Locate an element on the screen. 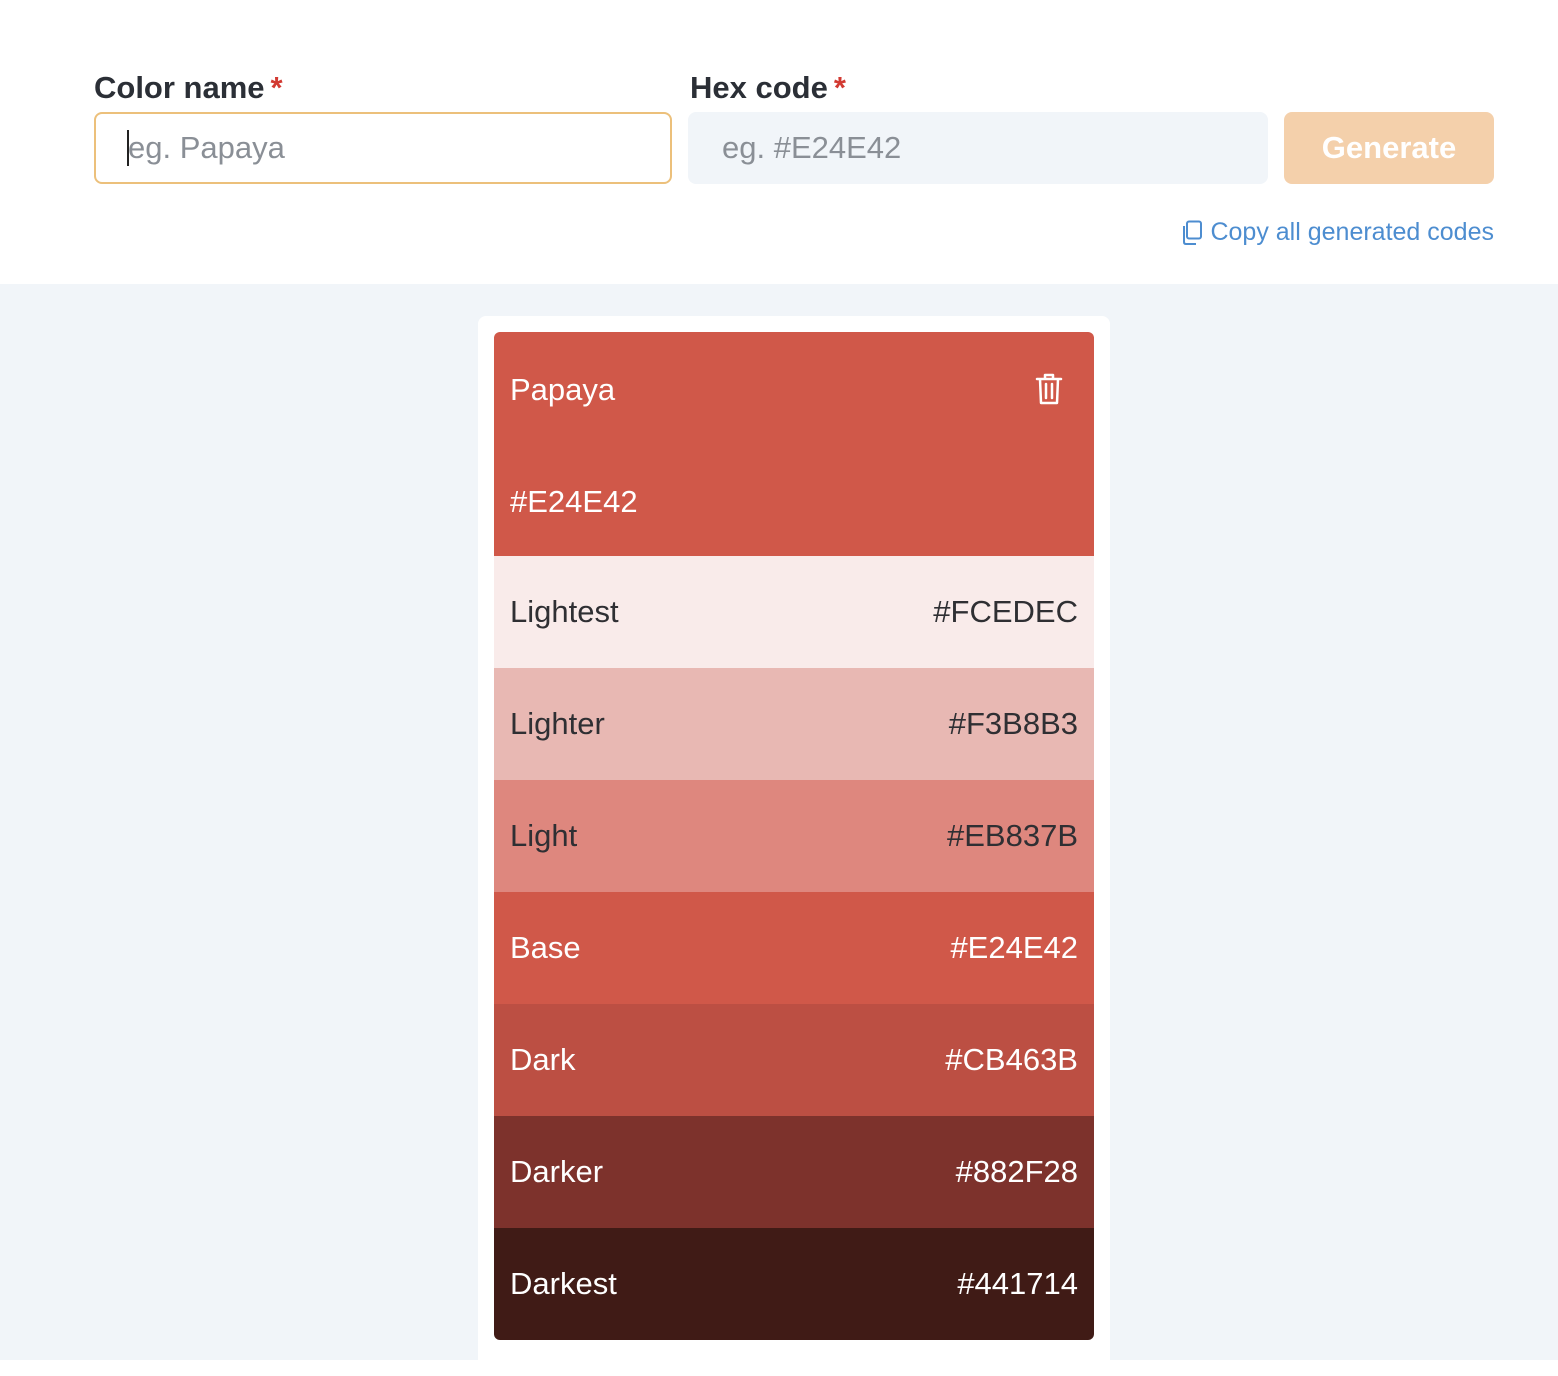  trash-icon is located at coordinates (1049, 389).